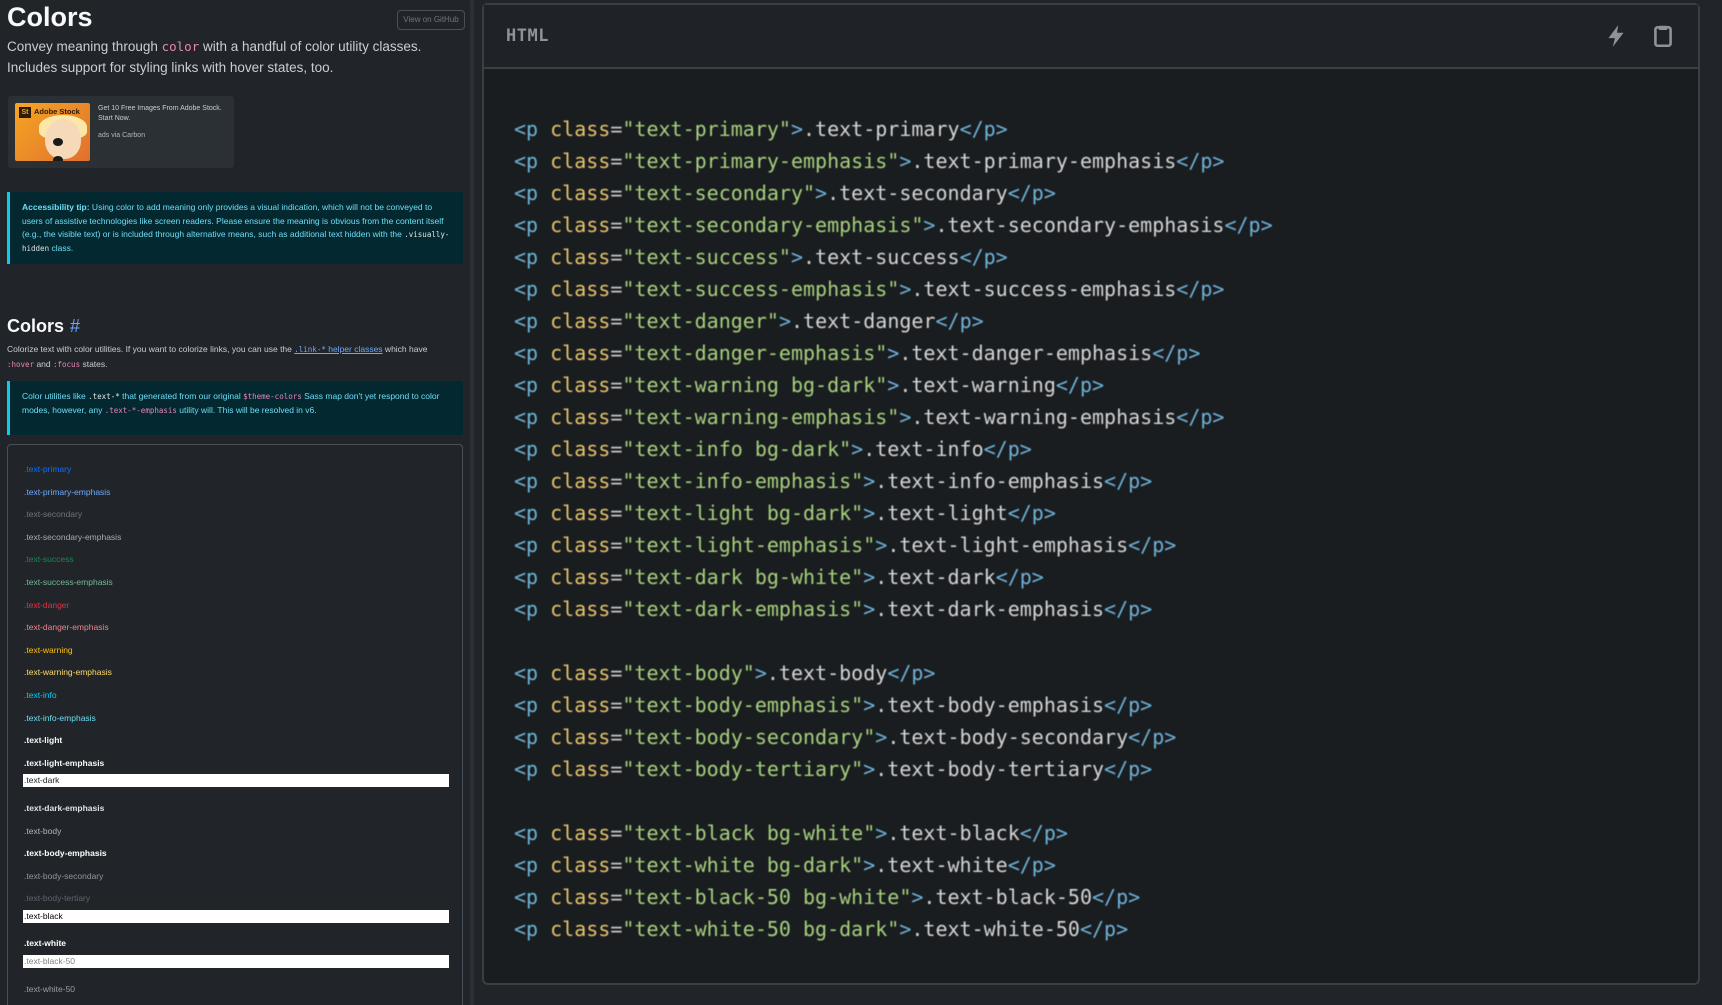 The image size is (1722, 1005). Describe the element at coordinates (272, 396) in the screenshot. I see `note-code-2: $theme-colors` at that location.